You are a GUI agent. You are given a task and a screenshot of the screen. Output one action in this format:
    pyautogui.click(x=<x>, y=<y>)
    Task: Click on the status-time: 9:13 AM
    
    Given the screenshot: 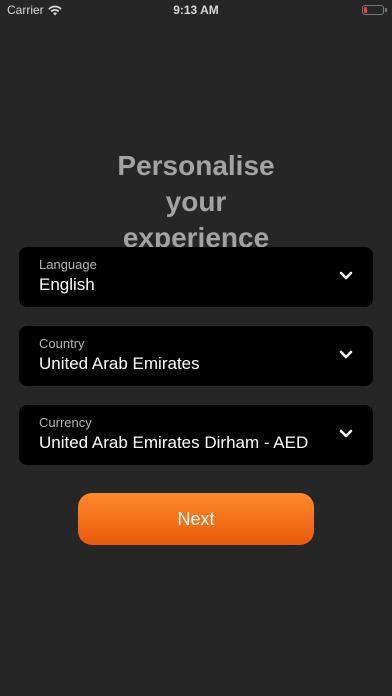 What is the action you would take?
    pyautogui.click(x=196, y=10)
    